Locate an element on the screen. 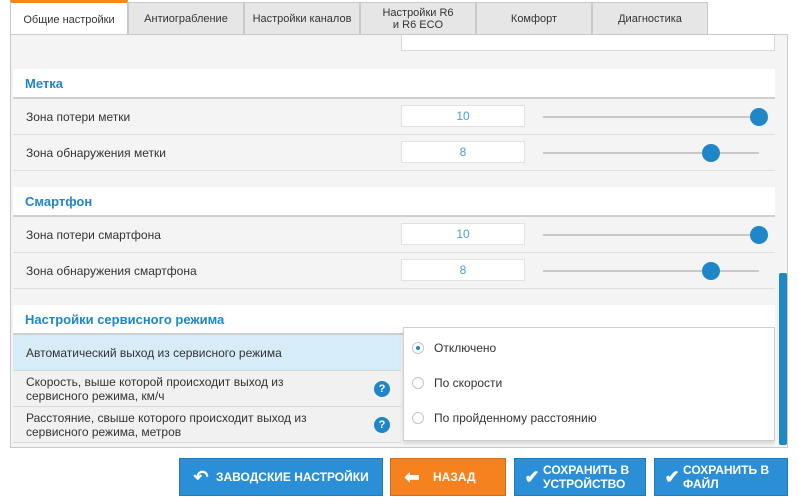 Image resolution: width=798 pixels, height=501 pixels. option-label: Отключено is located at coordinates (465, 348).